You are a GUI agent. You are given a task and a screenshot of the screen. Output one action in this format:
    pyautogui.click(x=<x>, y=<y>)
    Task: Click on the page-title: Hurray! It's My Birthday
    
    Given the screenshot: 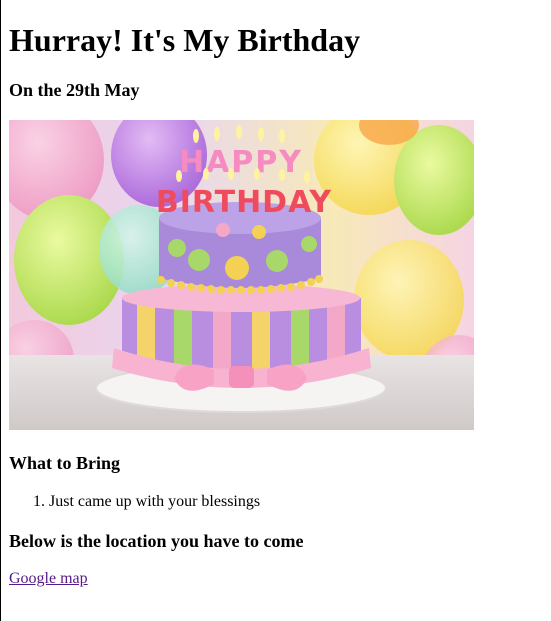 What is the action you would take?
    pyautogui.click(x=185, y=40)
    